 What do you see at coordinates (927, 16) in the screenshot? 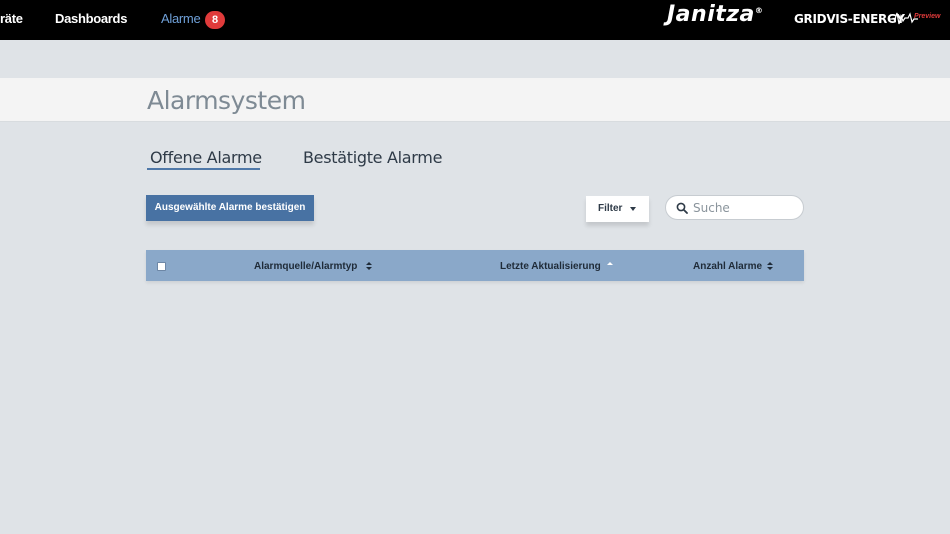
I see `preview-tag: Preview` at bounding box center [927, 16].